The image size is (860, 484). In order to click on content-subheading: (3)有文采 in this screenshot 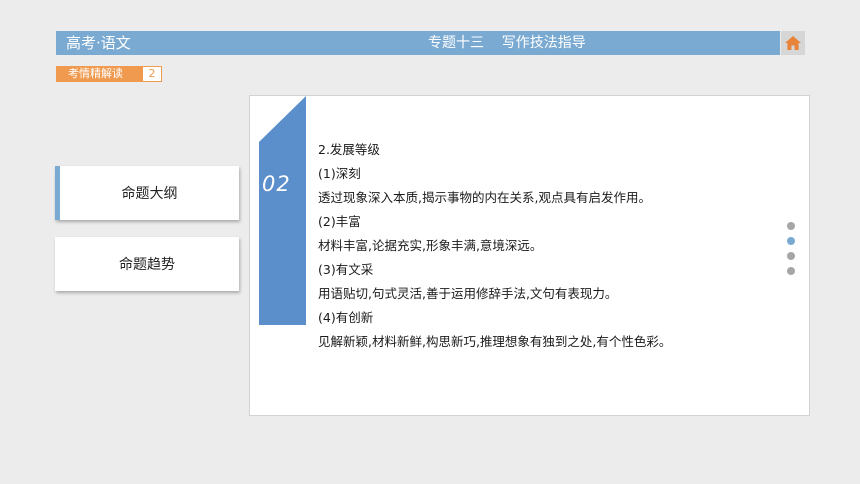, I will do `click(346, 269)`.